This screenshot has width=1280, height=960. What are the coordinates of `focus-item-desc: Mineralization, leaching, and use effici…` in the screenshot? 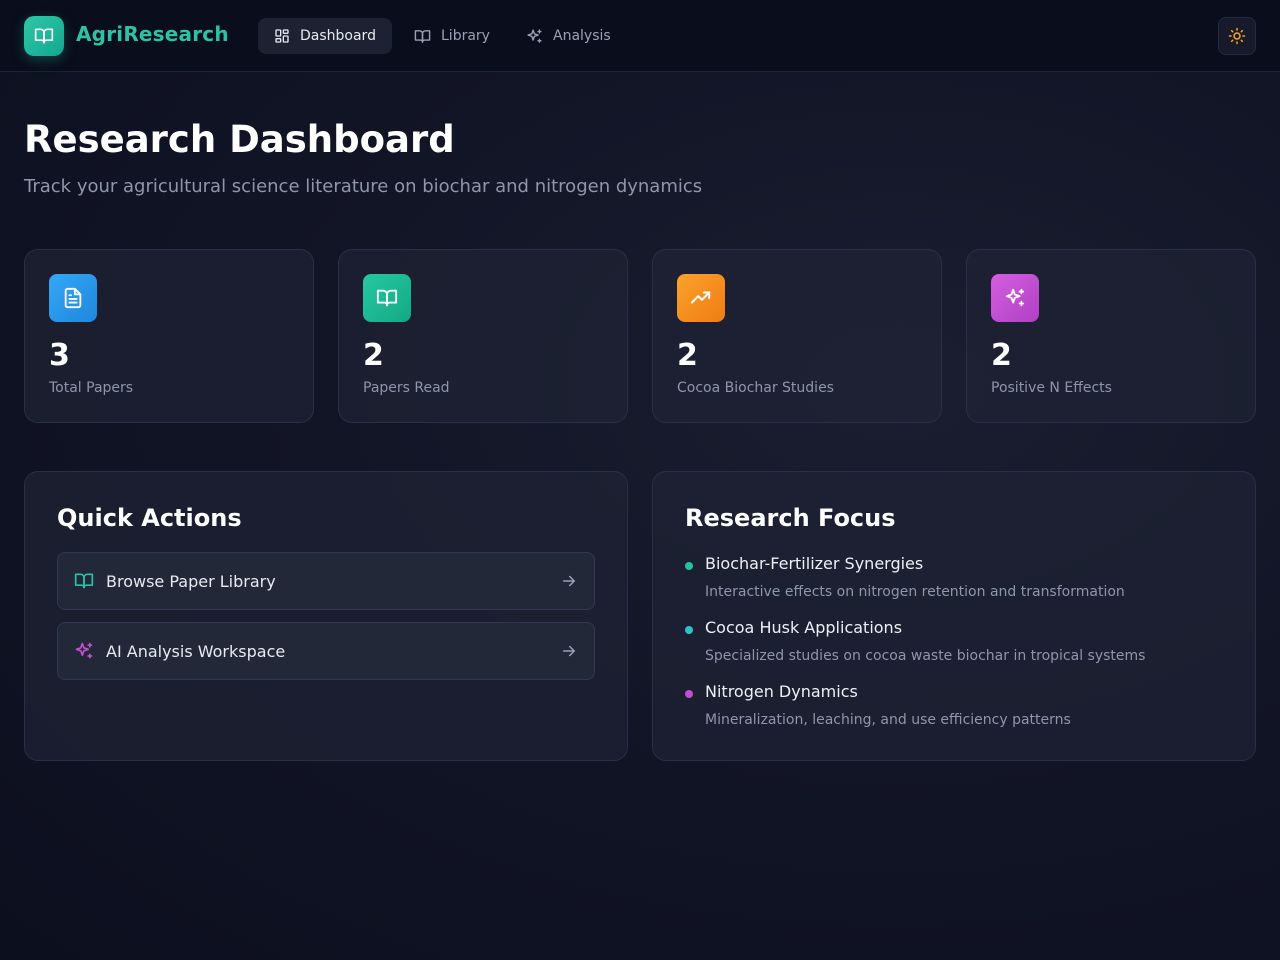 It's located at (888, 720).